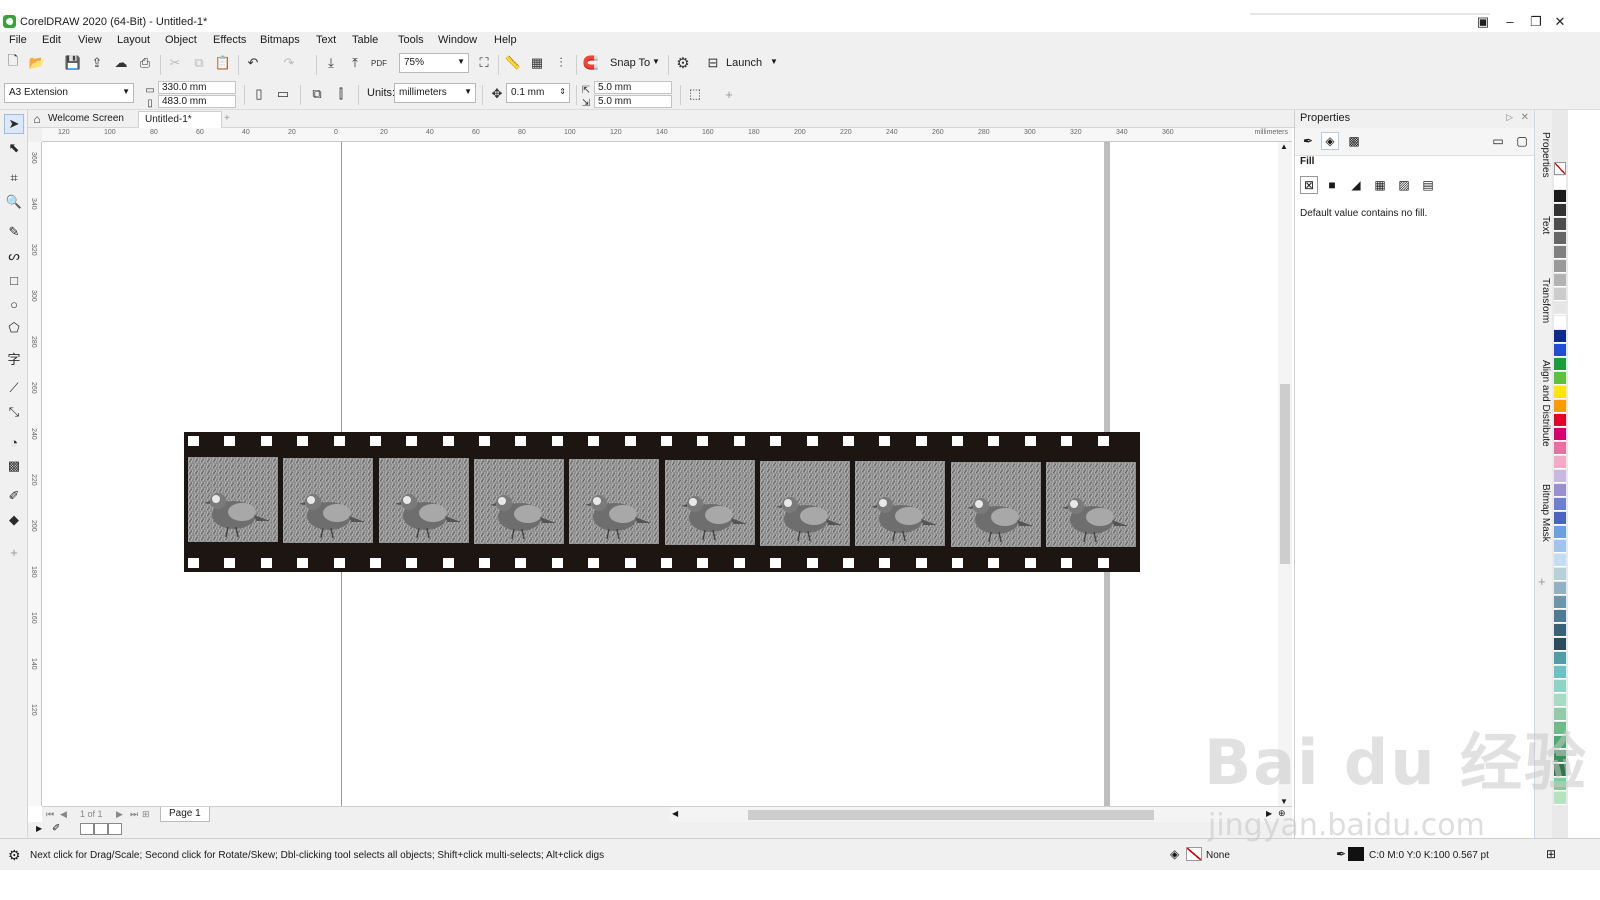 This screenshot has width=1600, height=900. What do you see at coordinates (86, 119) in the screenshot?
I see `tab-welcome-screen: Welcome Screen` at bounding box center [86, 119].